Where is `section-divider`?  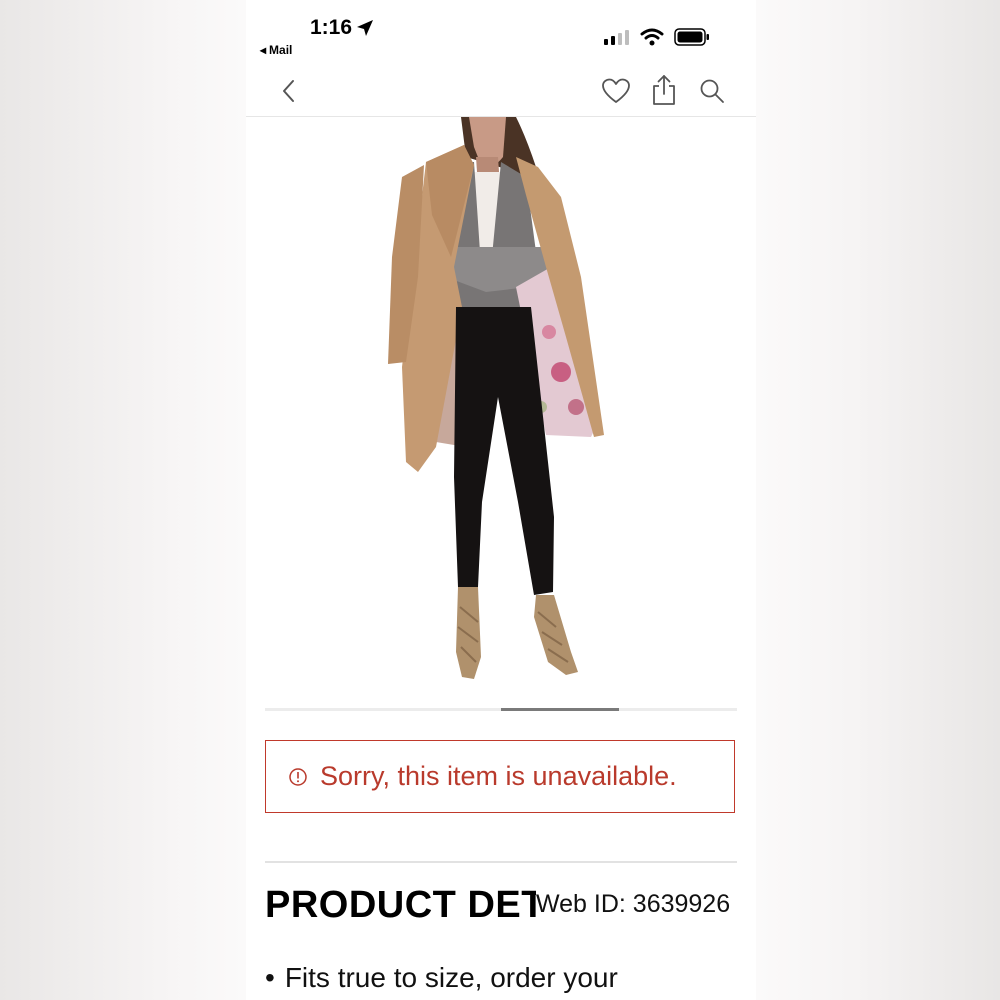
section-divider is located at coordinates (501, 862).